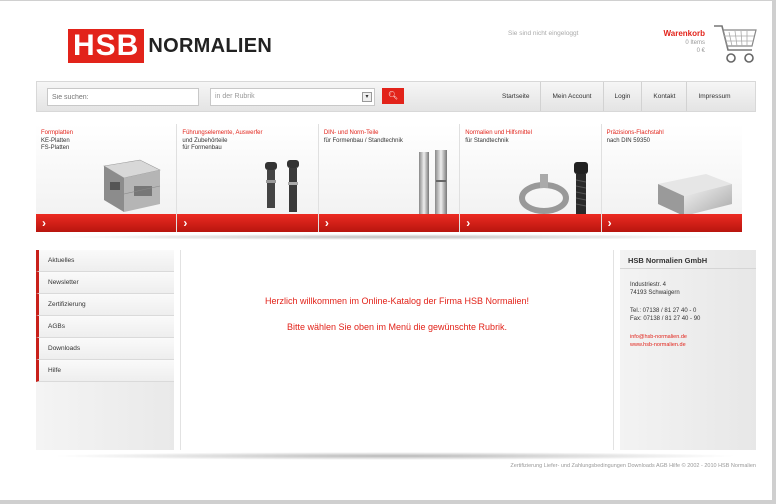 The width and height of the screenshot is (776, 504). What do you see at coordinates (571, 96) in the screenshot?
I see `nav-mein-account: Mein Account` at bounding box center [571, 96].